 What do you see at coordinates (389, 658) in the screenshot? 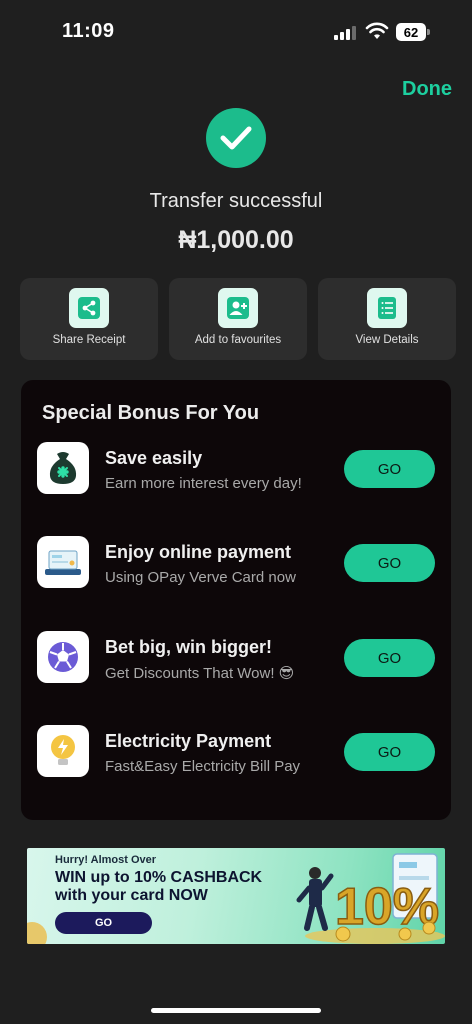
I see `bet-go-button: GO` at bounding box center [389, 658].